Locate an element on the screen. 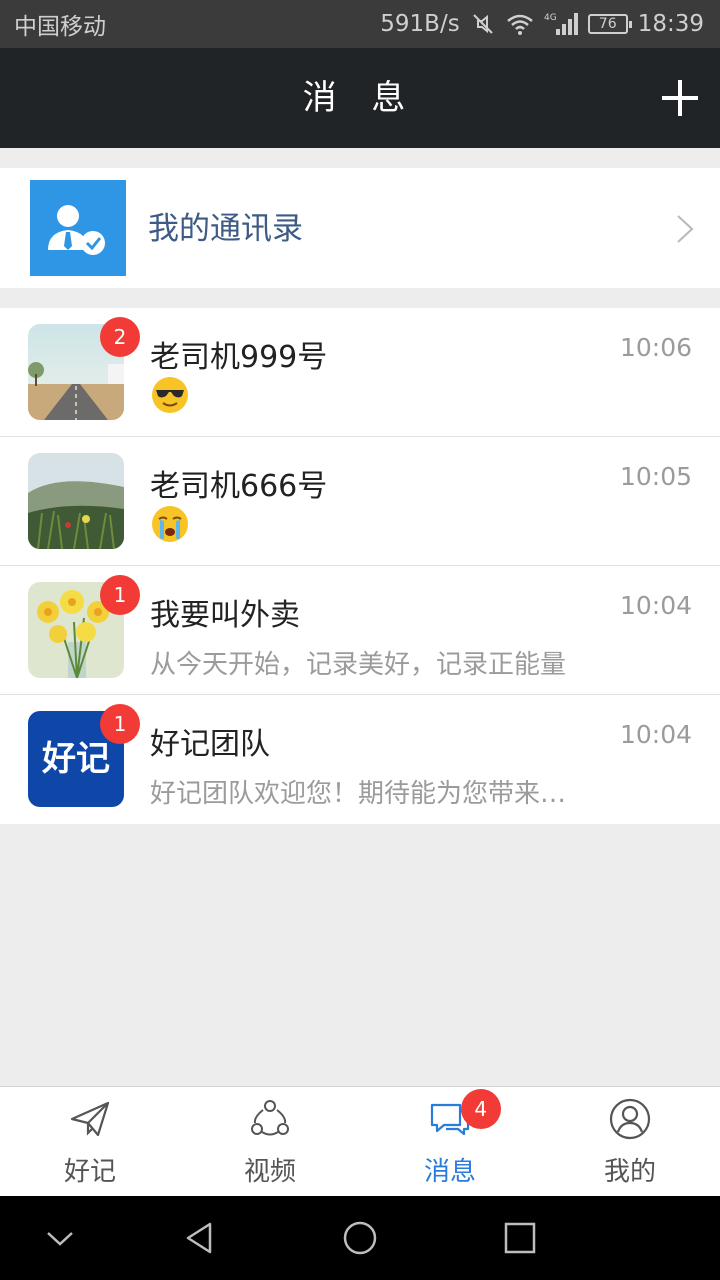 The image size is (720, 1280). tab-me: 我的 is located at coordinates (630, 1141).